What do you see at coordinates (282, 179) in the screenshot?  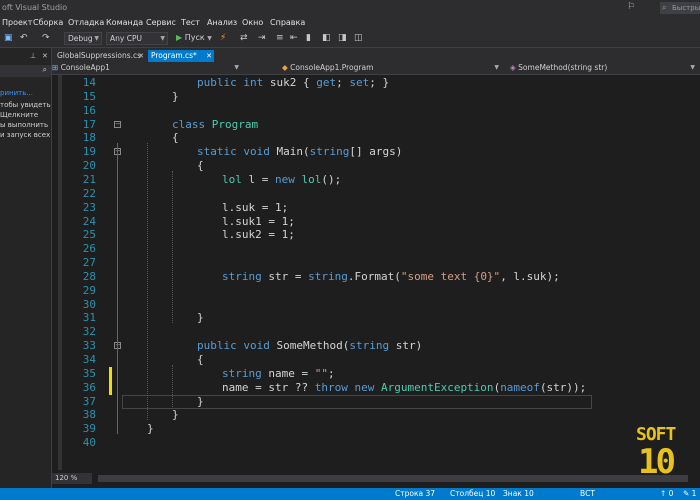 I see `code-text: lol l = new lol();` at bounding box center [282, 179].